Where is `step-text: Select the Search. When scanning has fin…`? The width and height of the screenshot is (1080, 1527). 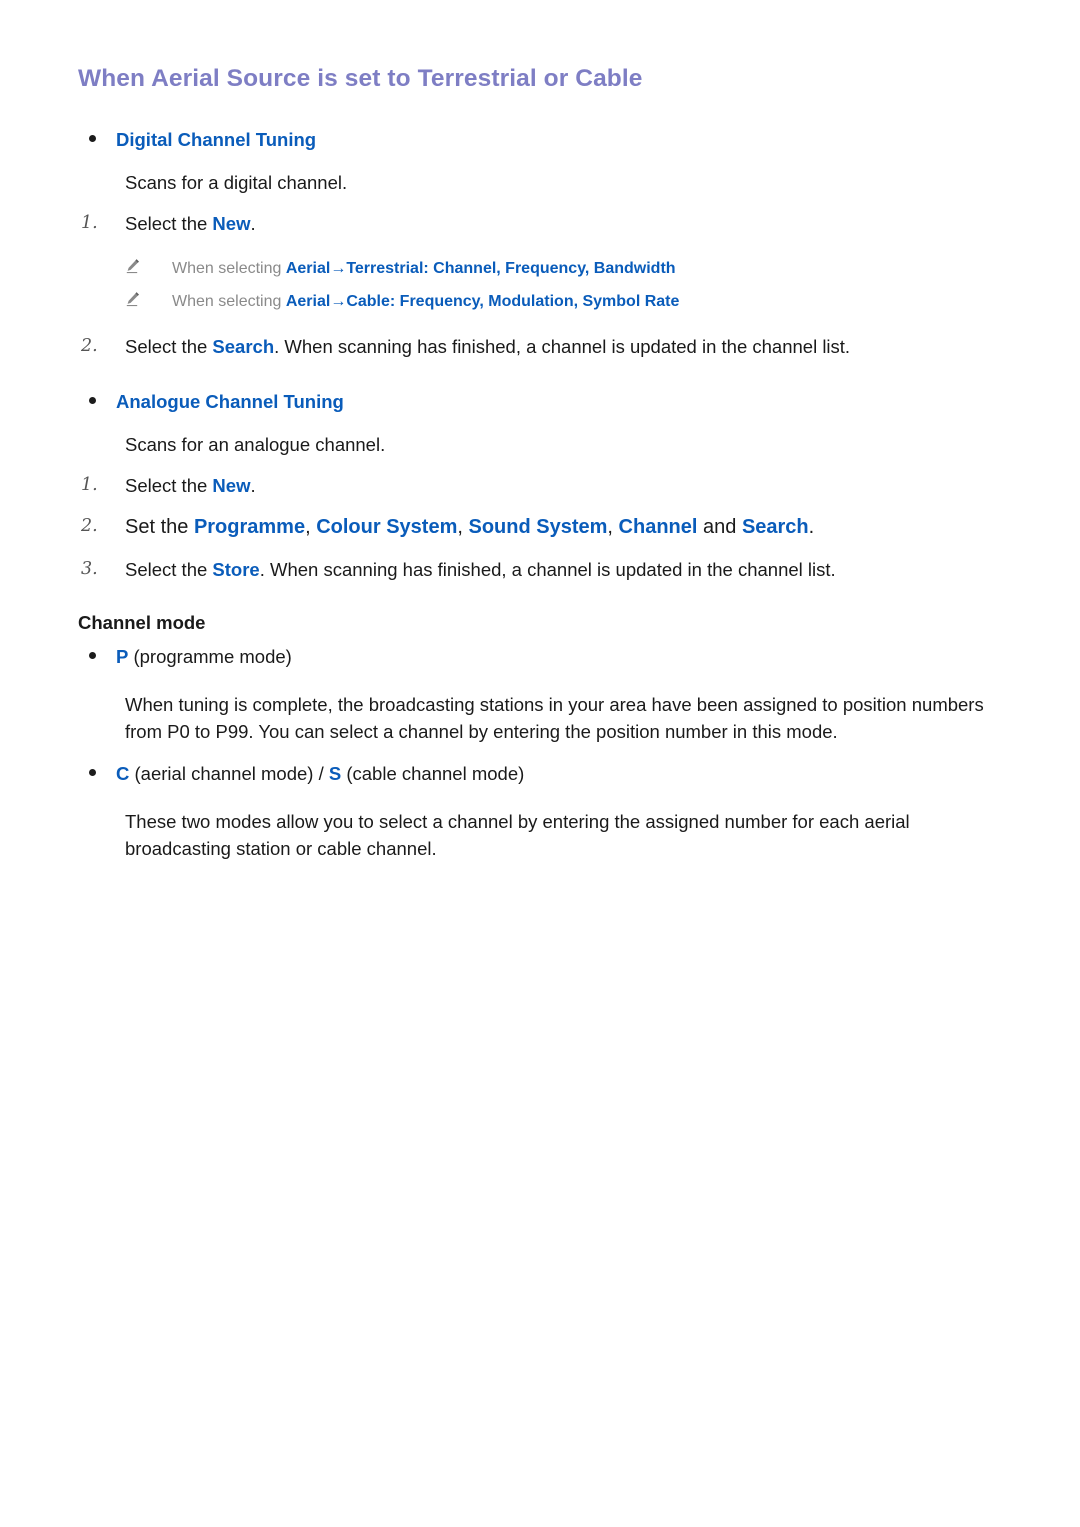
step-text: Select the Search. When scanning has fin… is located at coordinates (487, 346).